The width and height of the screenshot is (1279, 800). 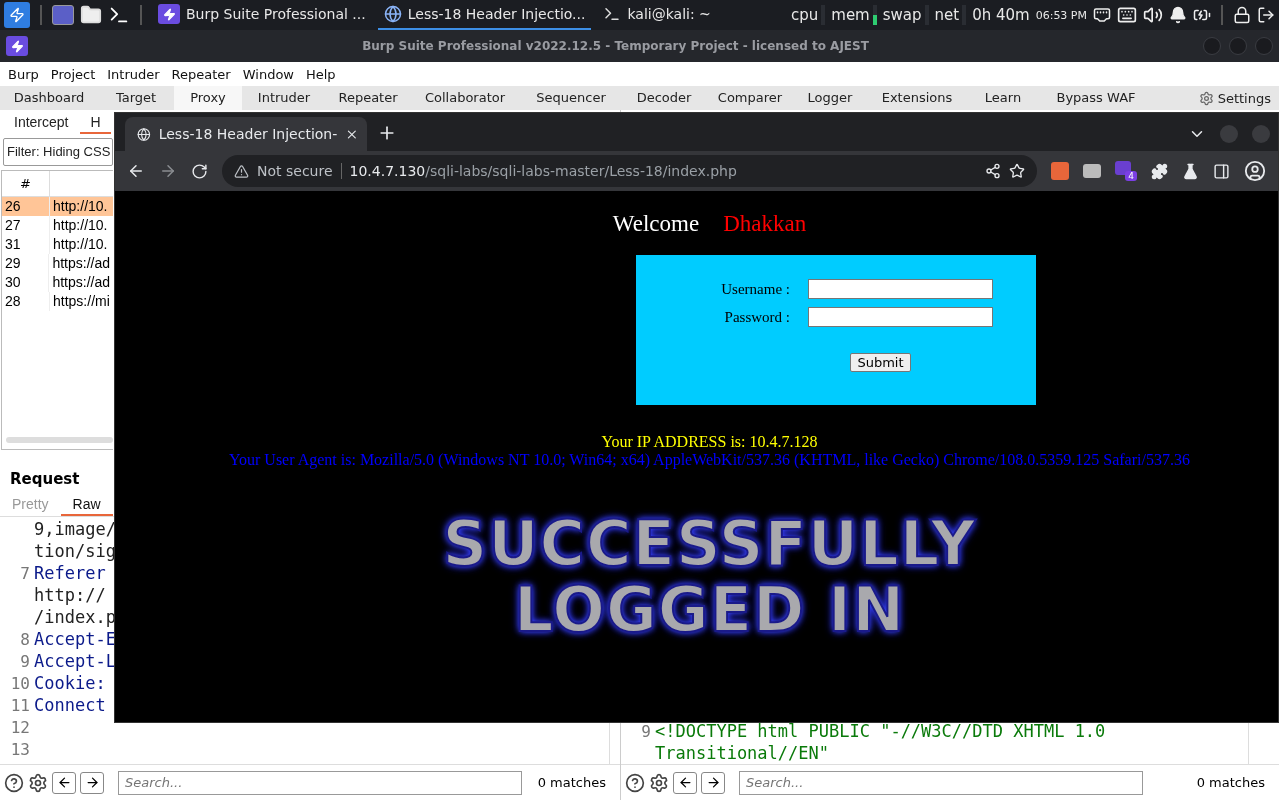 What do you see at coordinates (368, 98) in the screenshot?
I see `main-tab: Repeater` at bounding box center [368, 98].